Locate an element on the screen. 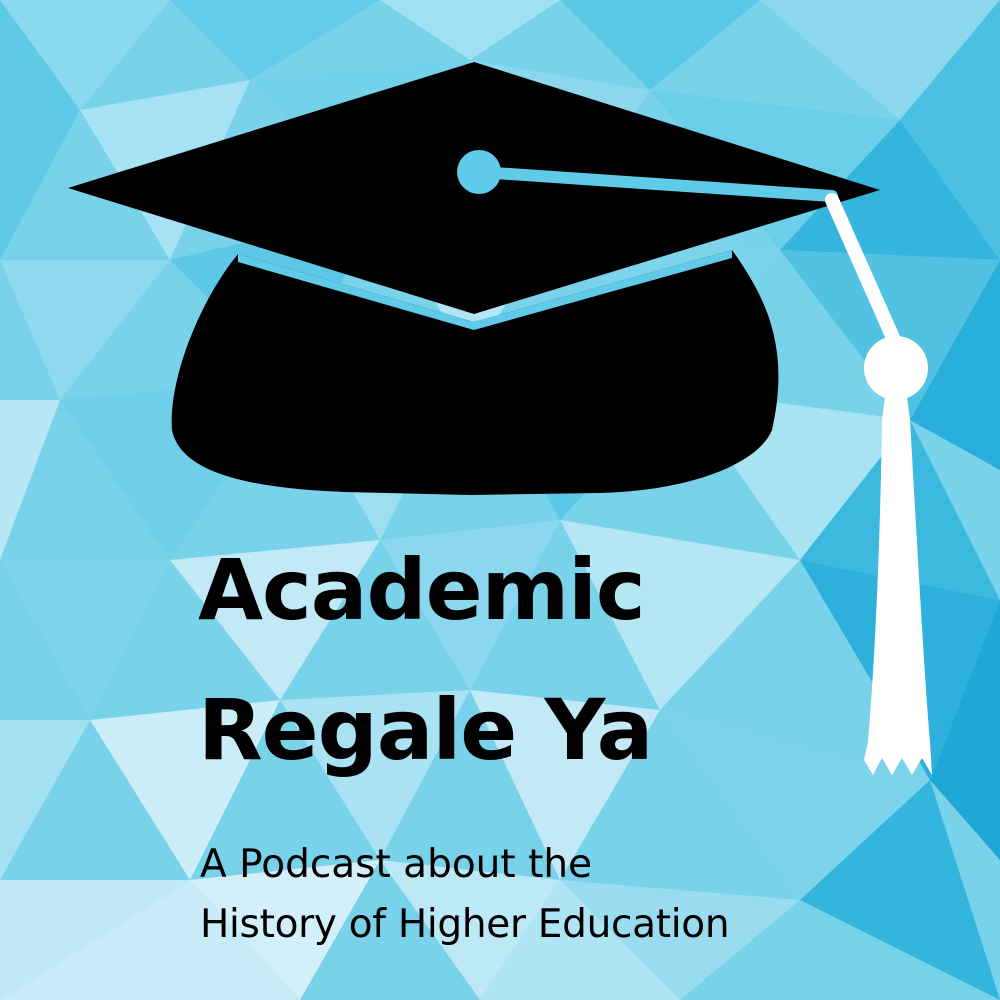 Image resolution: width=1000 pixels, height=1000 pixels. podcast-title-line-1: Academic is located at coordinates (422, 590).